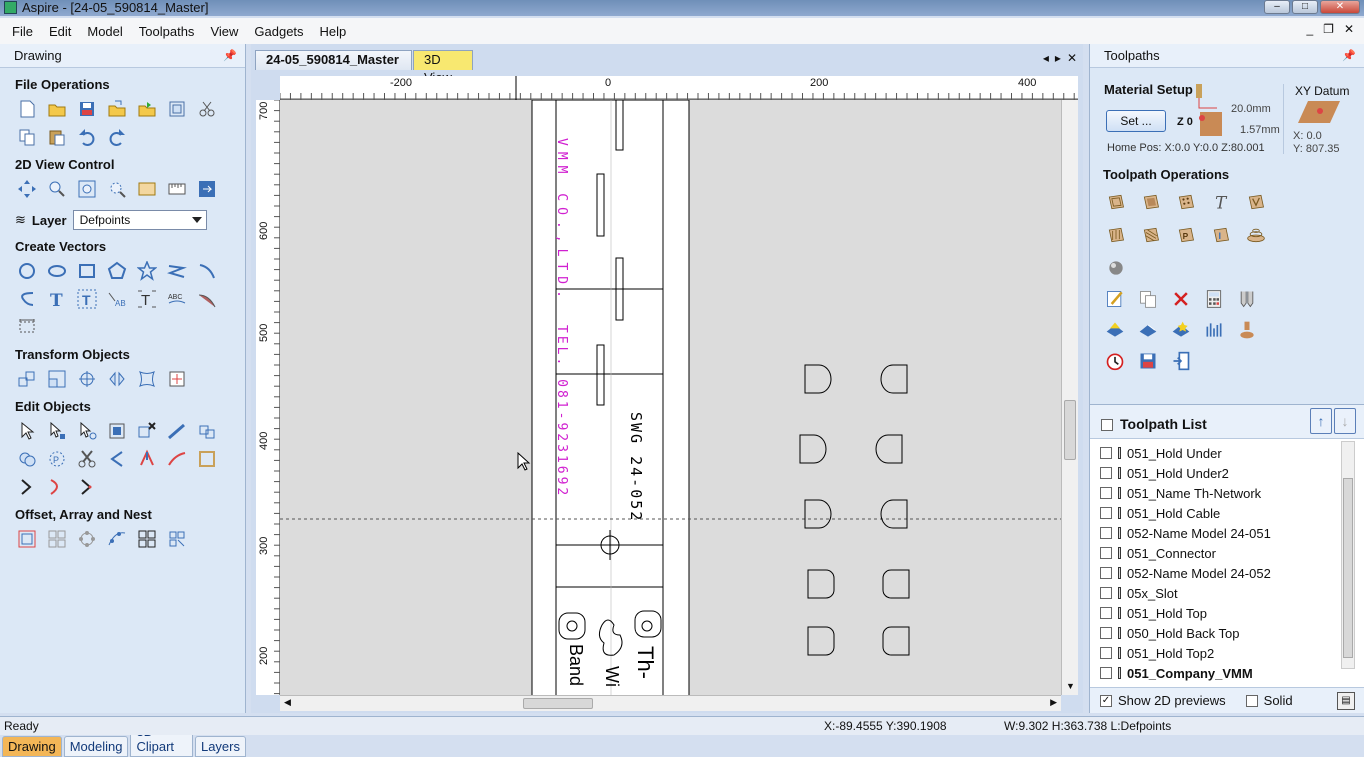 Image resolution: width=1364 pixels, height=757 pixels. Describe the element at coordinates (87, 189) in the screenshot. I see `zoom-all-icon` at that location.